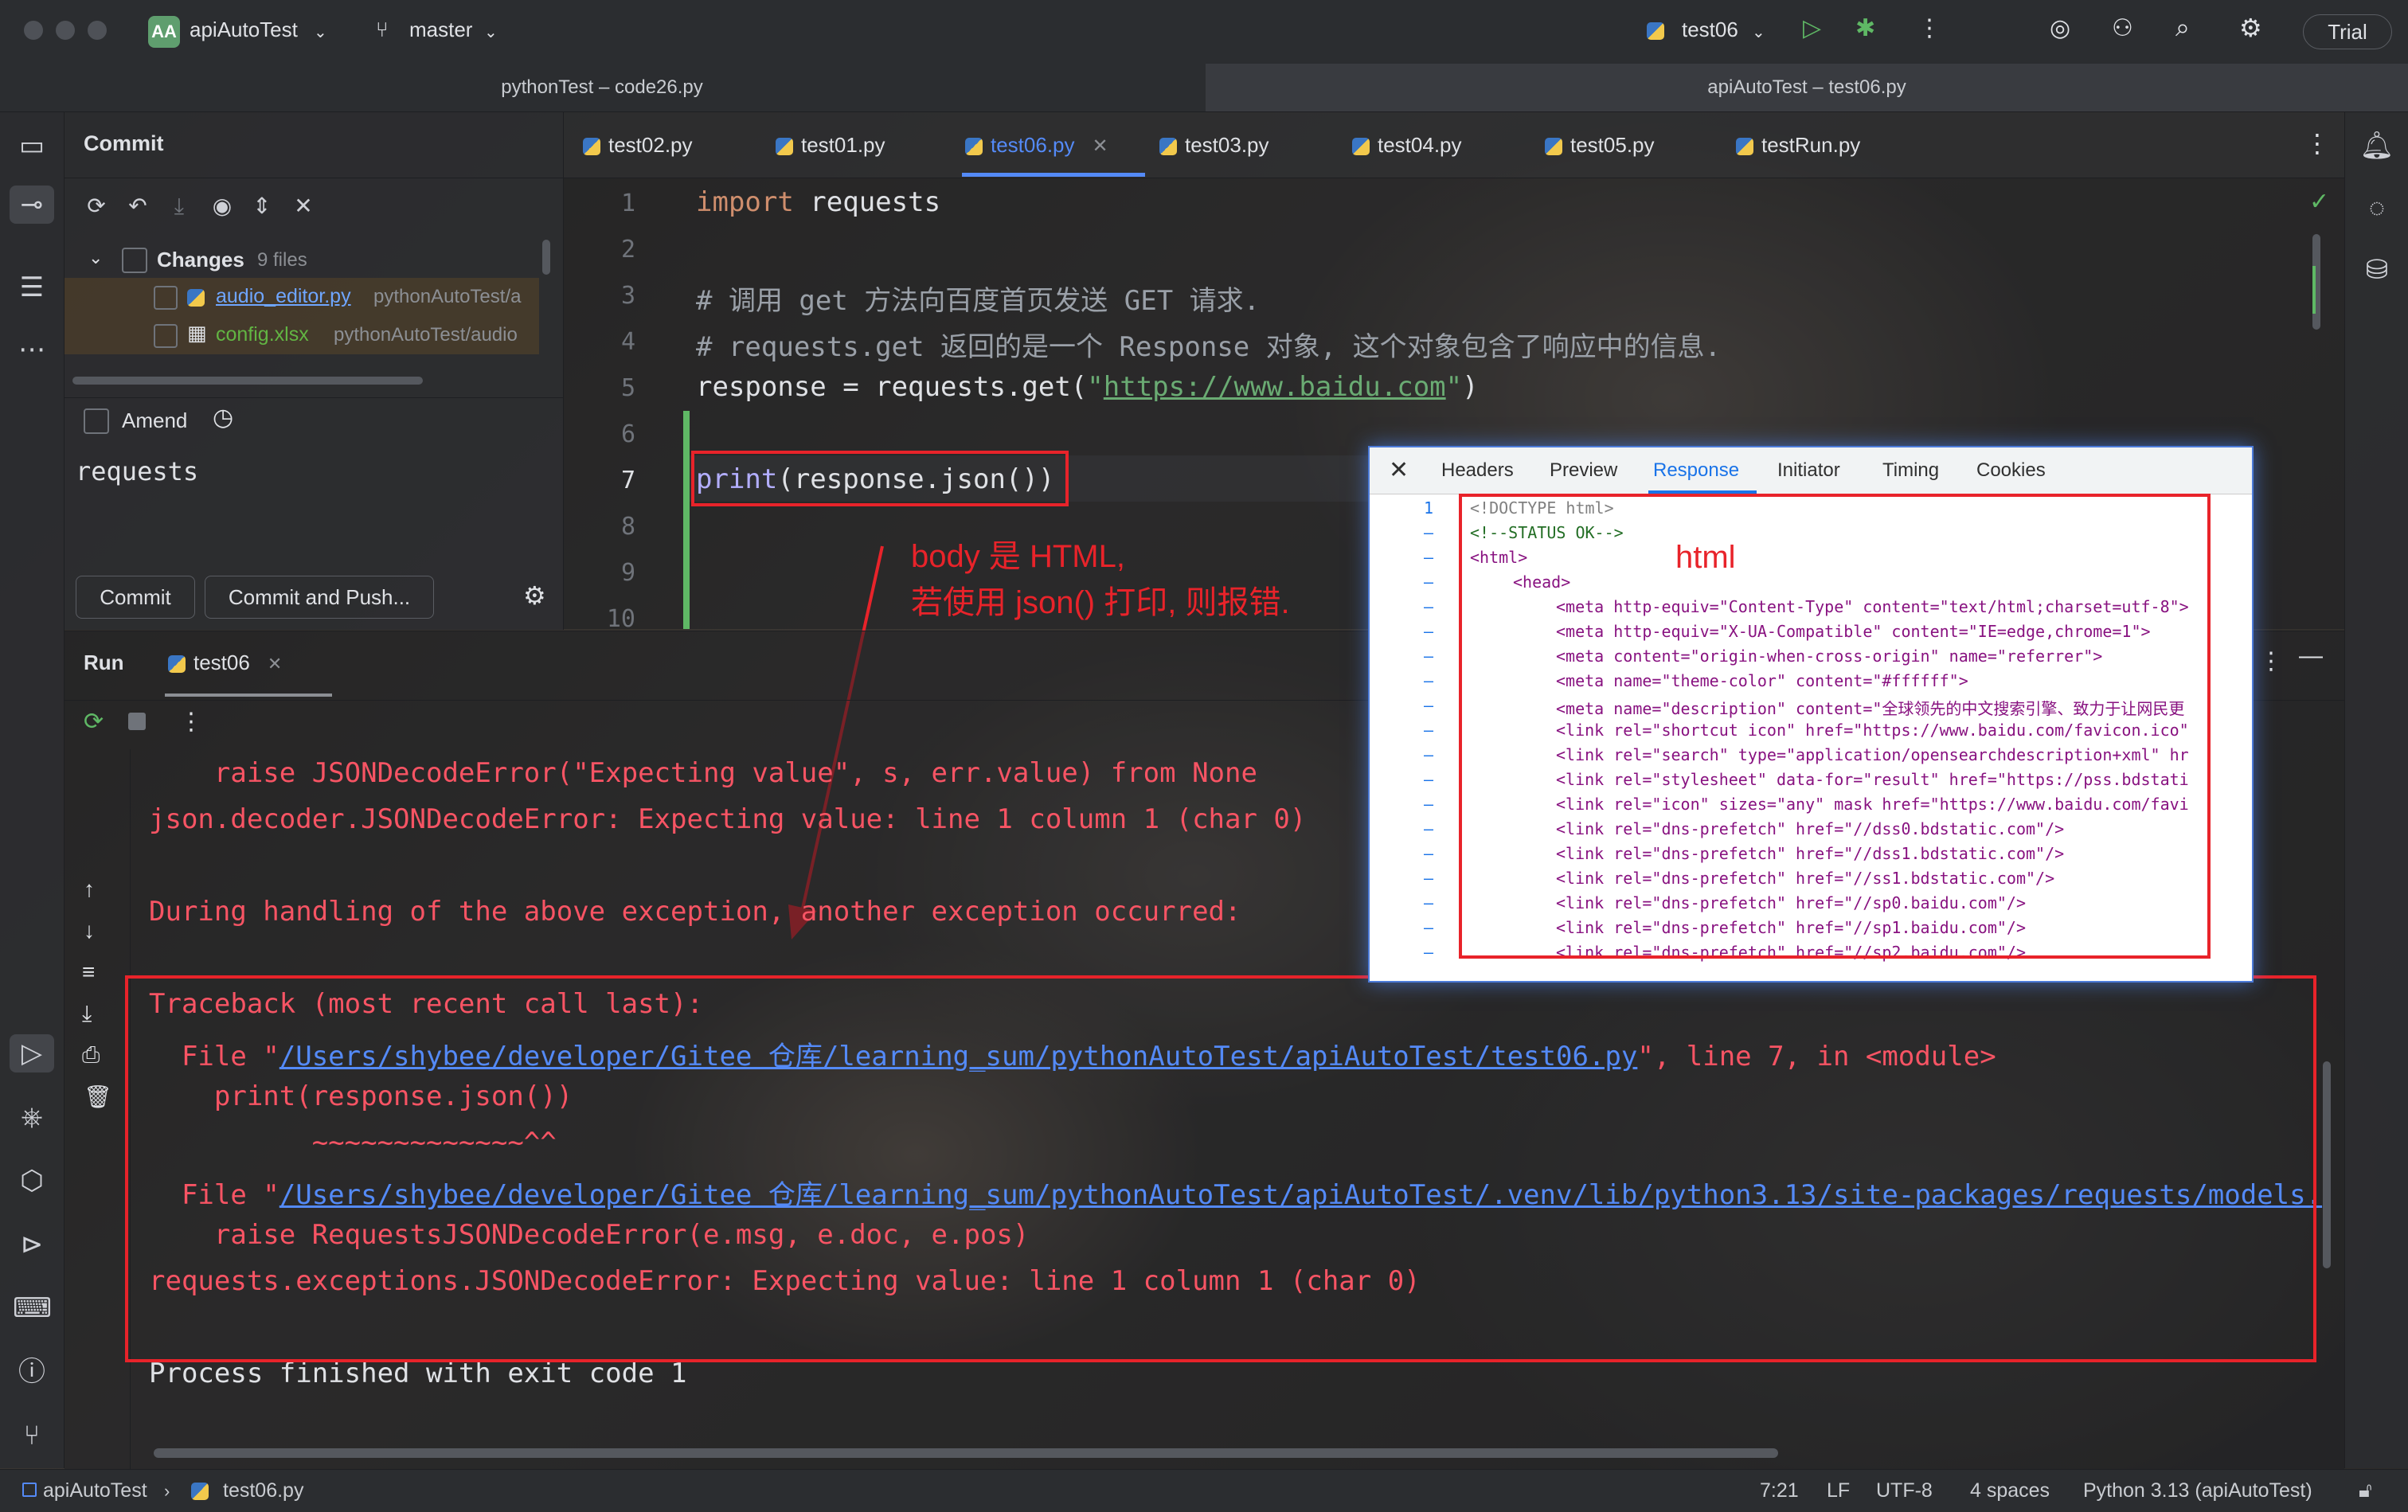  What do you see at coordinates (1361, 147) in the screenshot?
I see `python-file-icon` at bounding box center [1361, 147].